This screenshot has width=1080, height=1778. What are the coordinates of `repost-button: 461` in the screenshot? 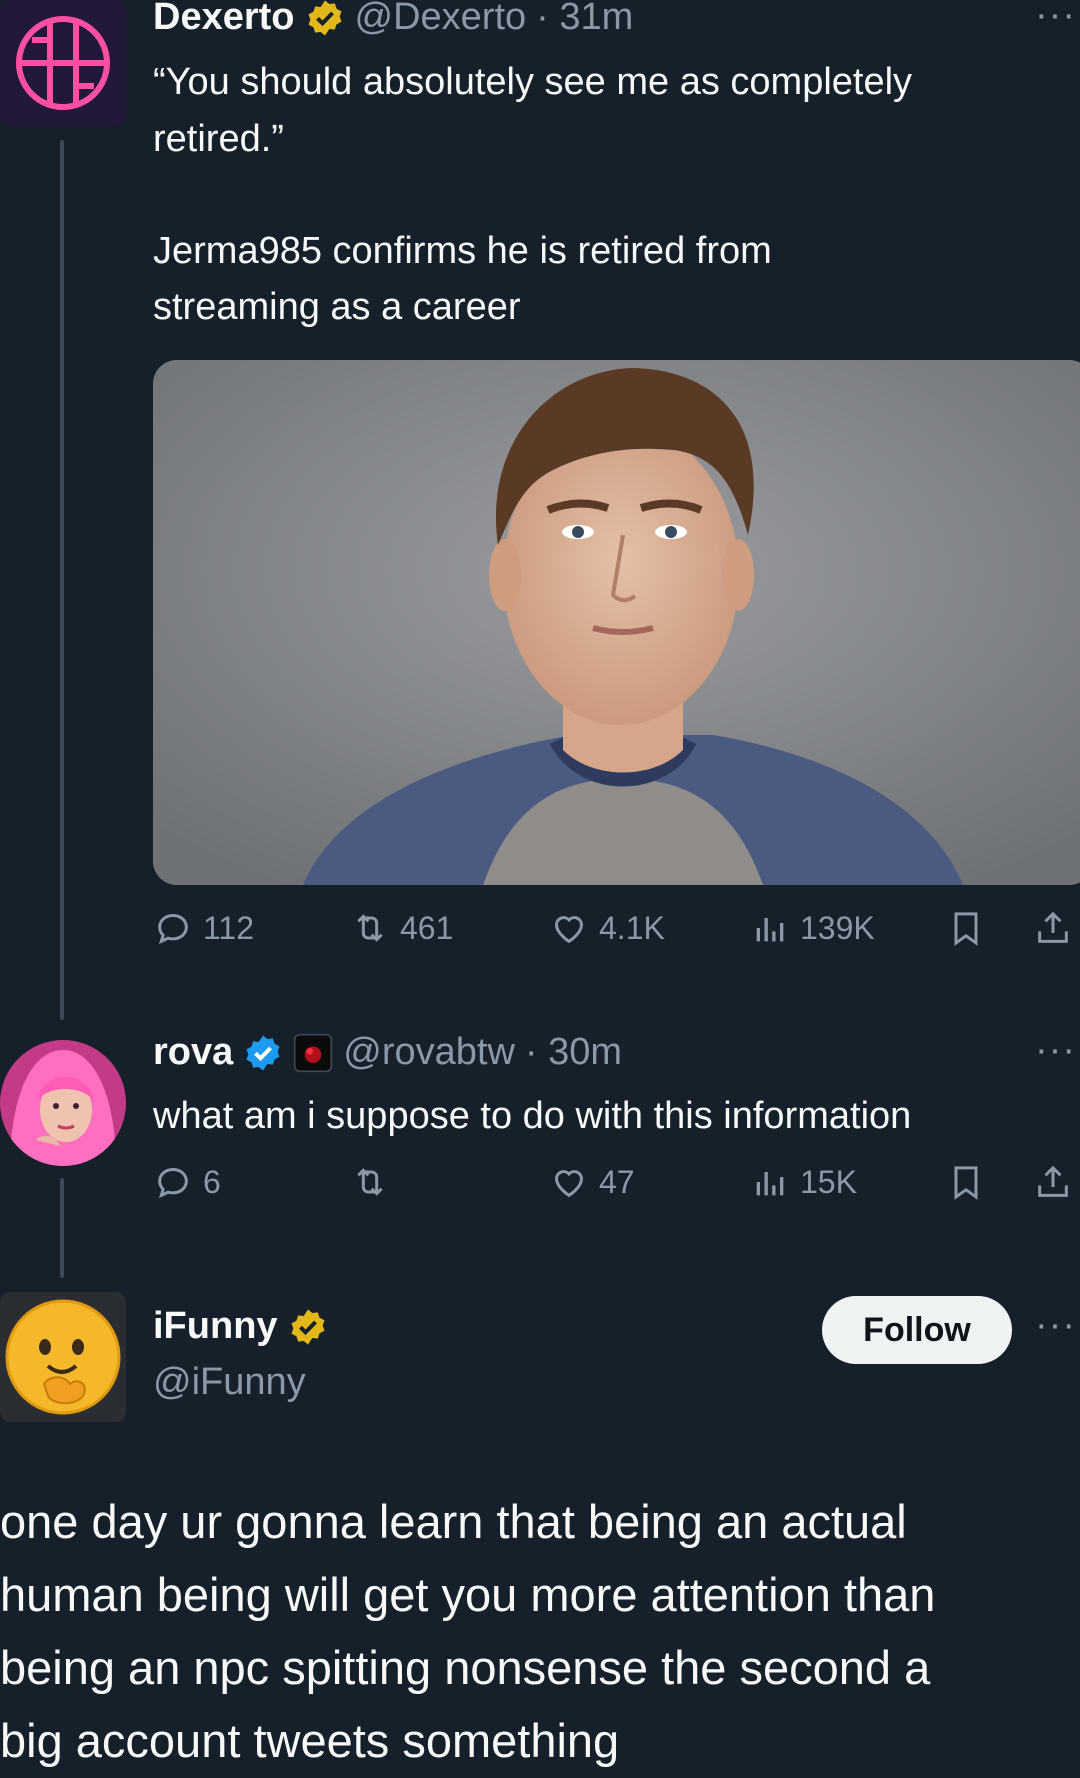 It's located at (401, 928).